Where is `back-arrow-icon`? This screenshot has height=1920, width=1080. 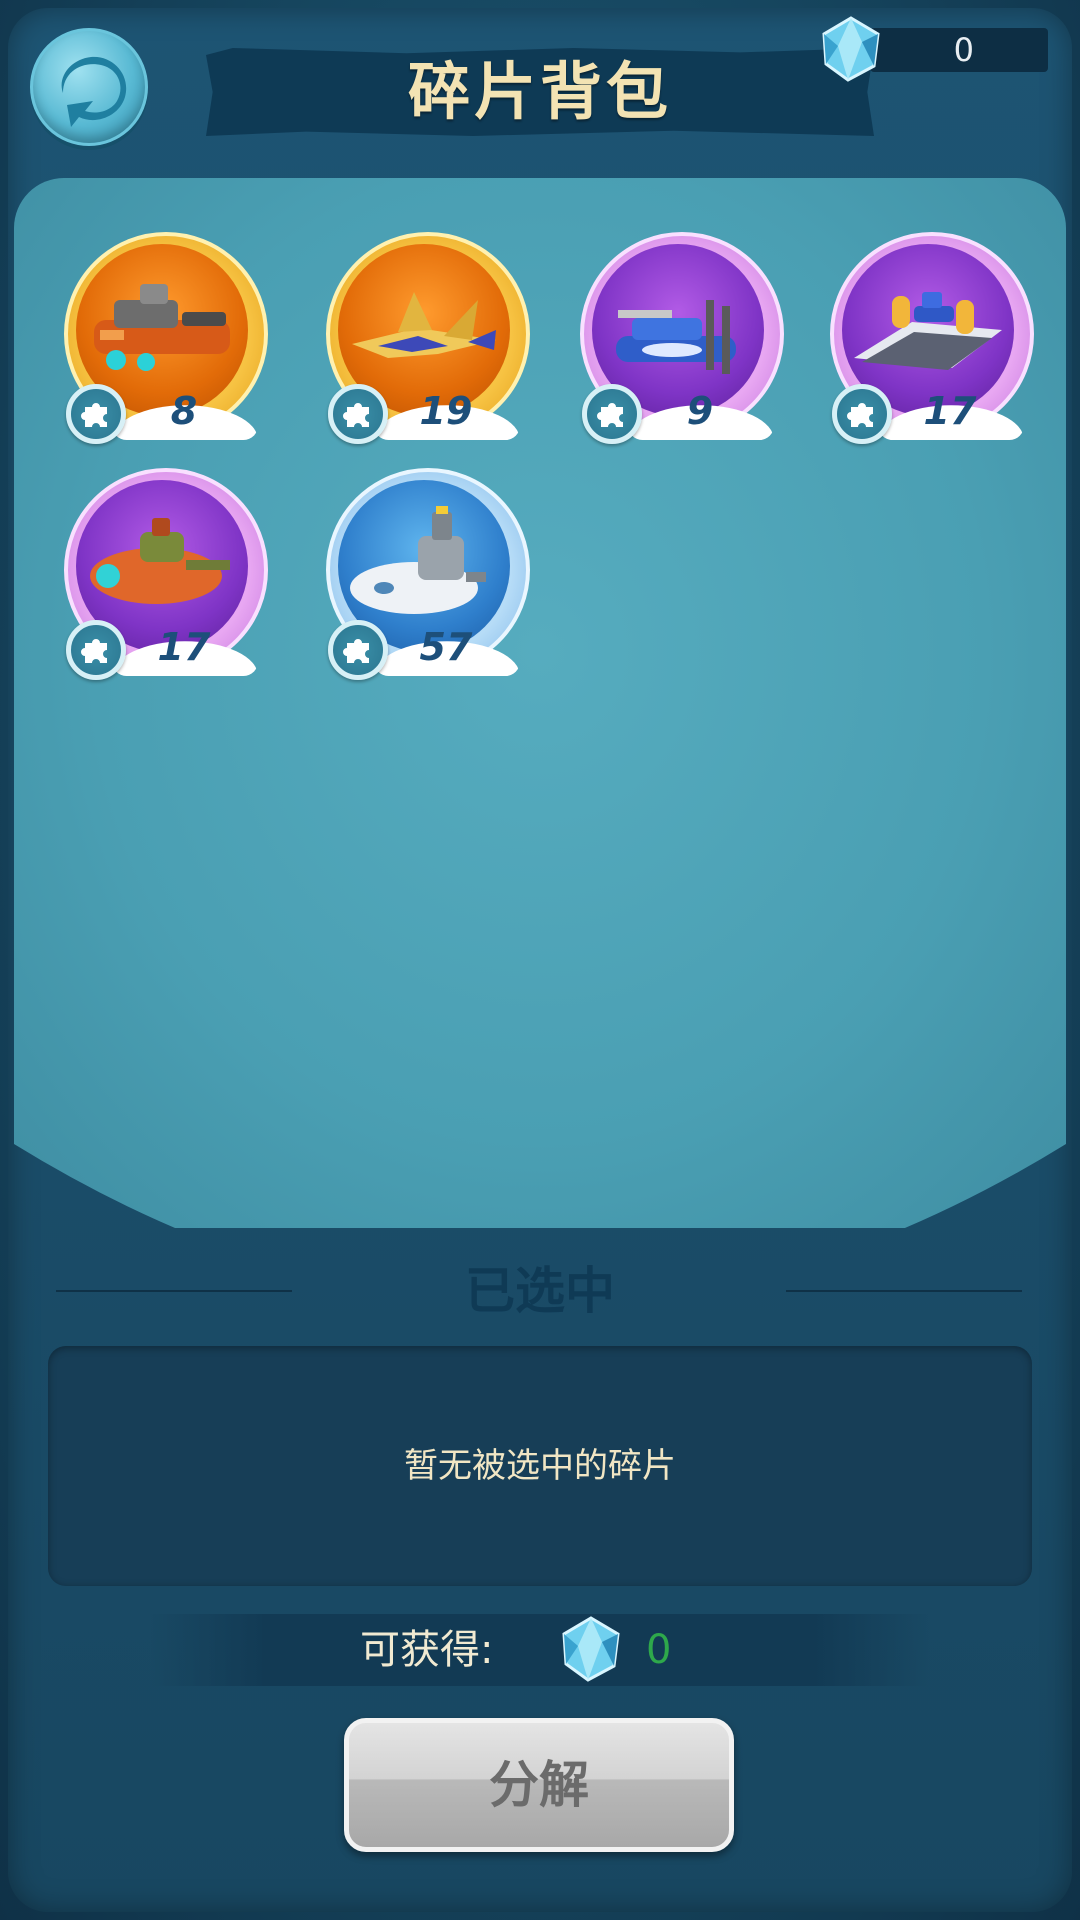
back-arrow-icon is located at coordinates (94, 91).